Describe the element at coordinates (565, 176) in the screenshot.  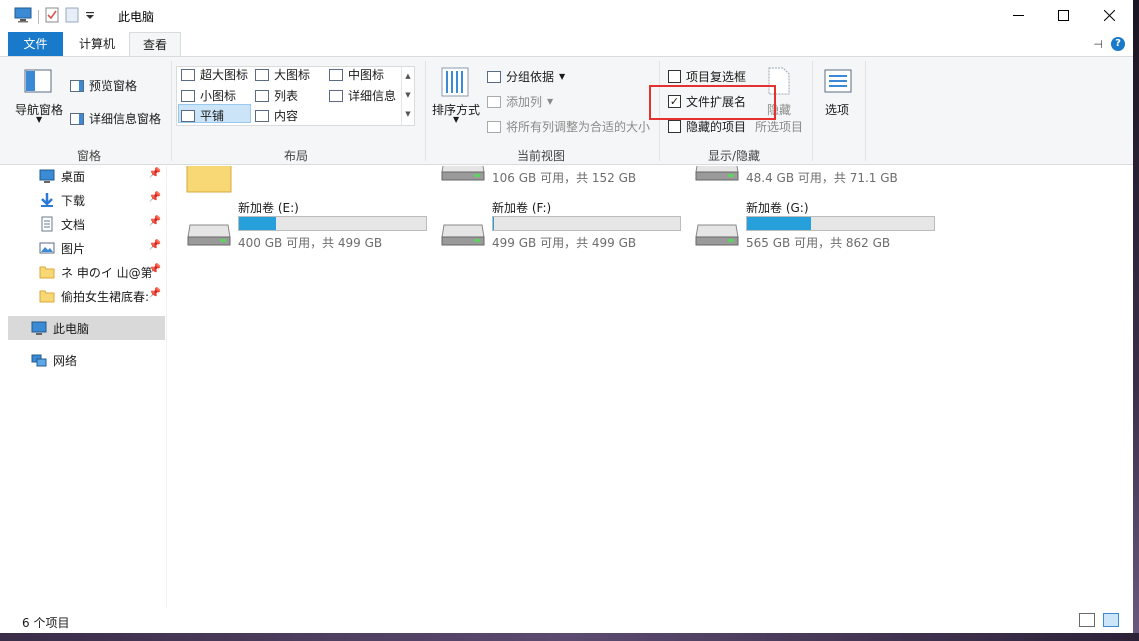
I see `drive-tile: 106 GB 可用，共 152 GB` at that location.